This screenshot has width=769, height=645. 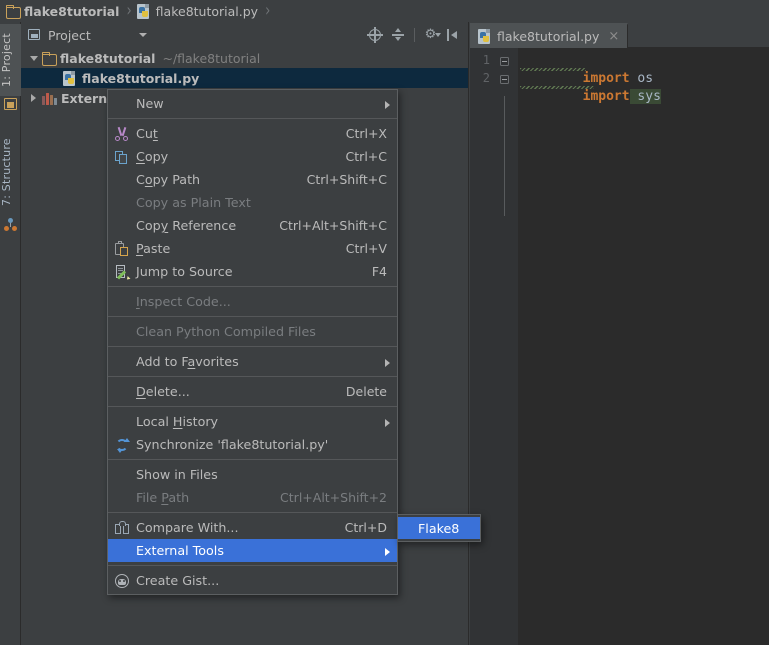 I want to click on menu-item-label: Add to Favorites, so click(x=187, y=361).